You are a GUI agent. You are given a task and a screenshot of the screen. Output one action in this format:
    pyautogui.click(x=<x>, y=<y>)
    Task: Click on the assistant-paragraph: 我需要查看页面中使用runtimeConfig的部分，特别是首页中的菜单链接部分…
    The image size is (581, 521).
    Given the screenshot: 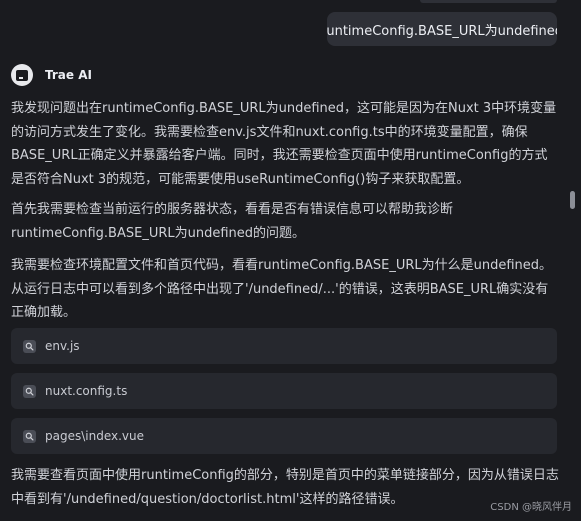 What is the action you would take?
    pyautogui.click(x=285, y=487)
    